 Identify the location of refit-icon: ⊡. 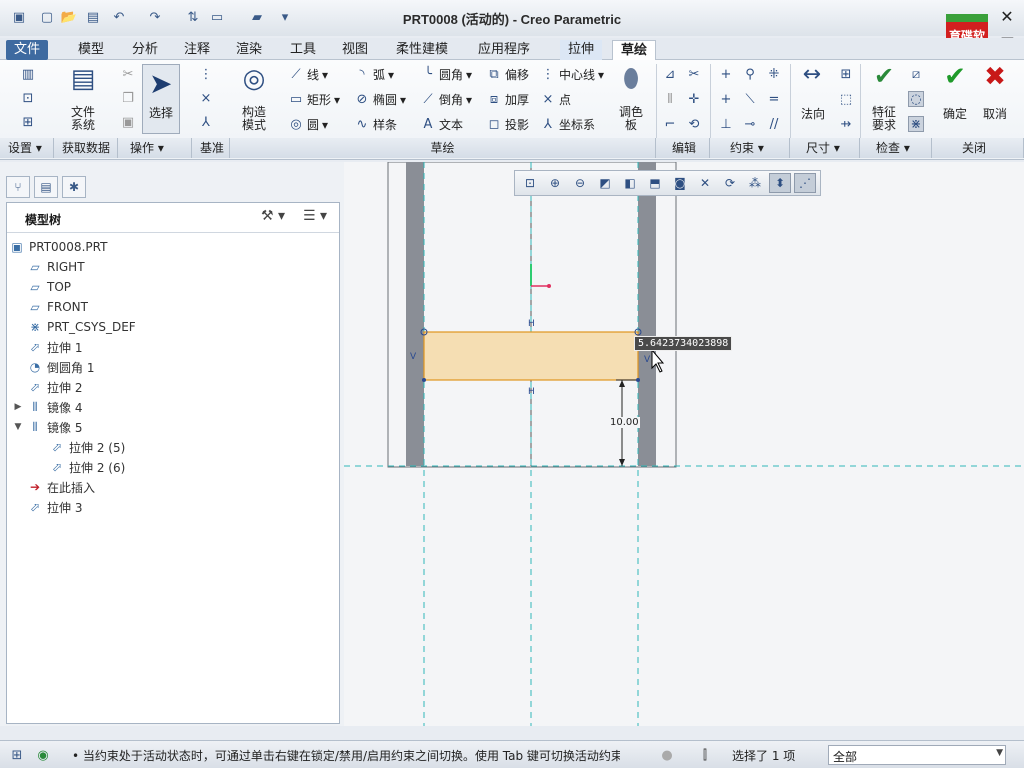
(530, 183).